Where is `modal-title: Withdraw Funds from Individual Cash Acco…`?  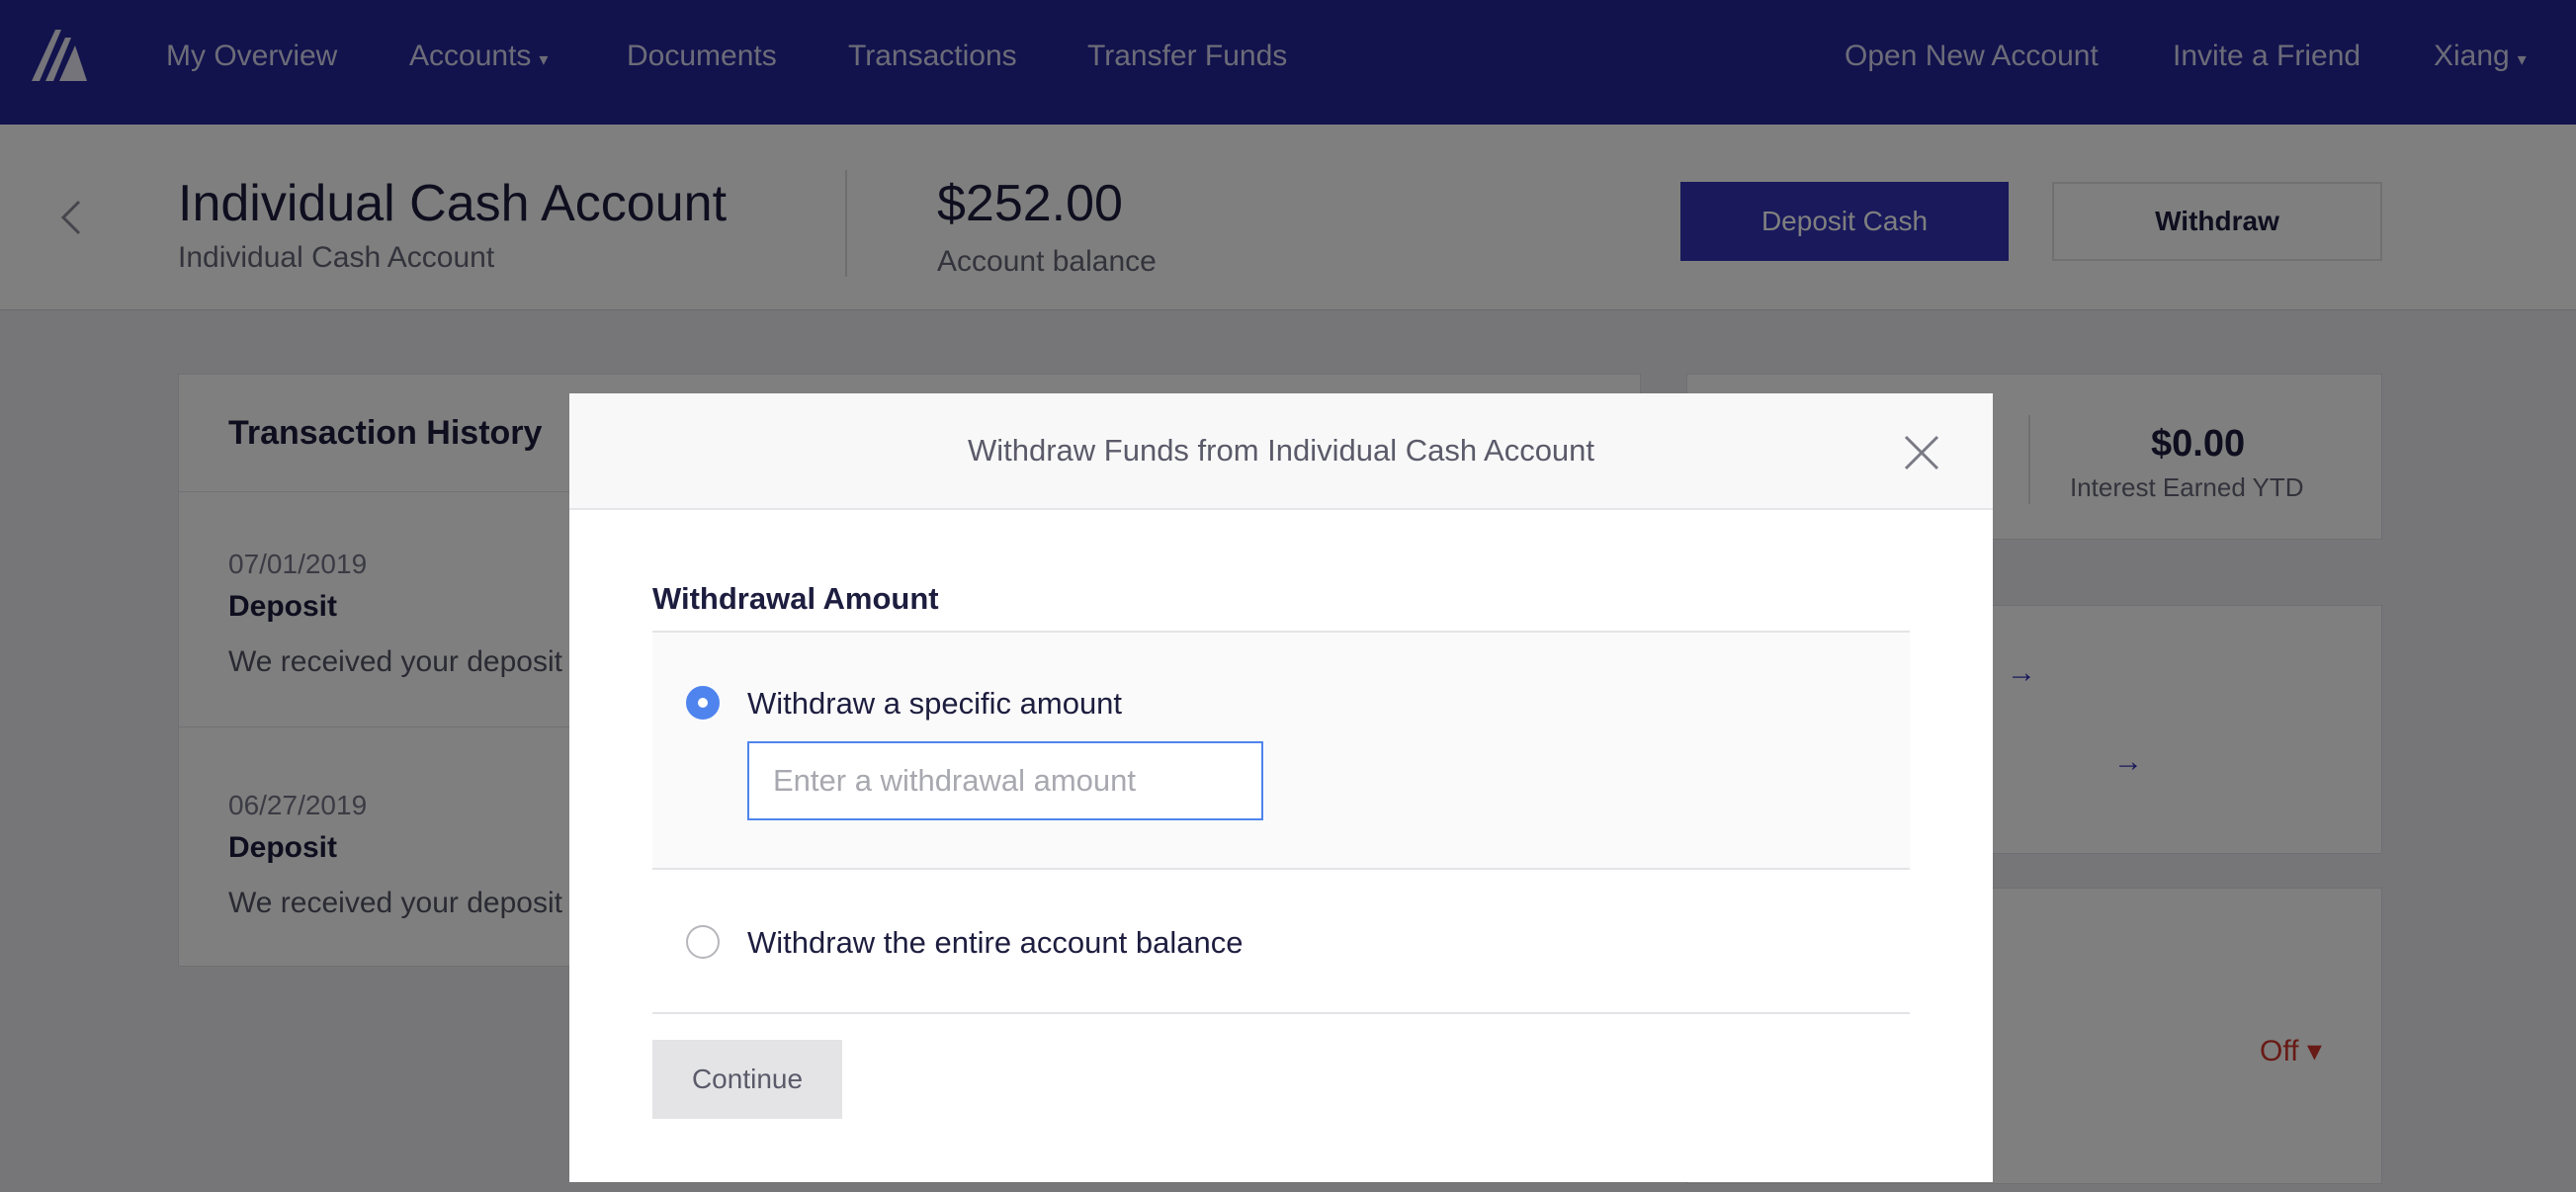 modal-title: Withdraw Funds from Individual Cash Acco… is located at coordinates (1281, 450).